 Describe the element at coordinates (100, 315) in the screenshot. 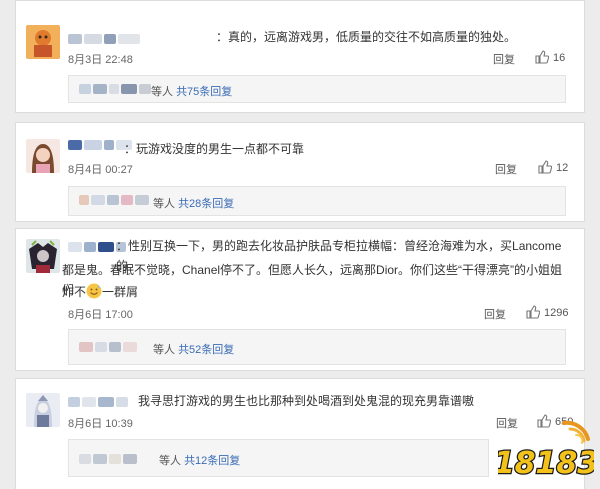

I see `comment-time: 8月6日 17:00` at that location.